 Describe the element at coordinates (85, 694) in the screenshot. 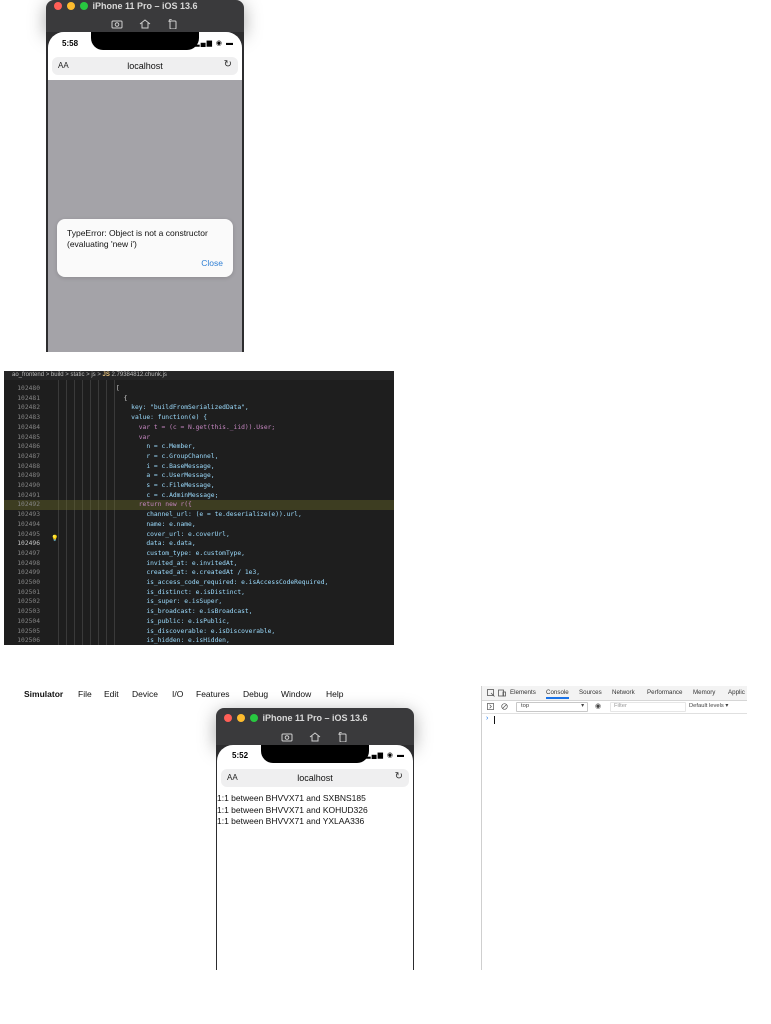

I see `menu-file: File` at that location.